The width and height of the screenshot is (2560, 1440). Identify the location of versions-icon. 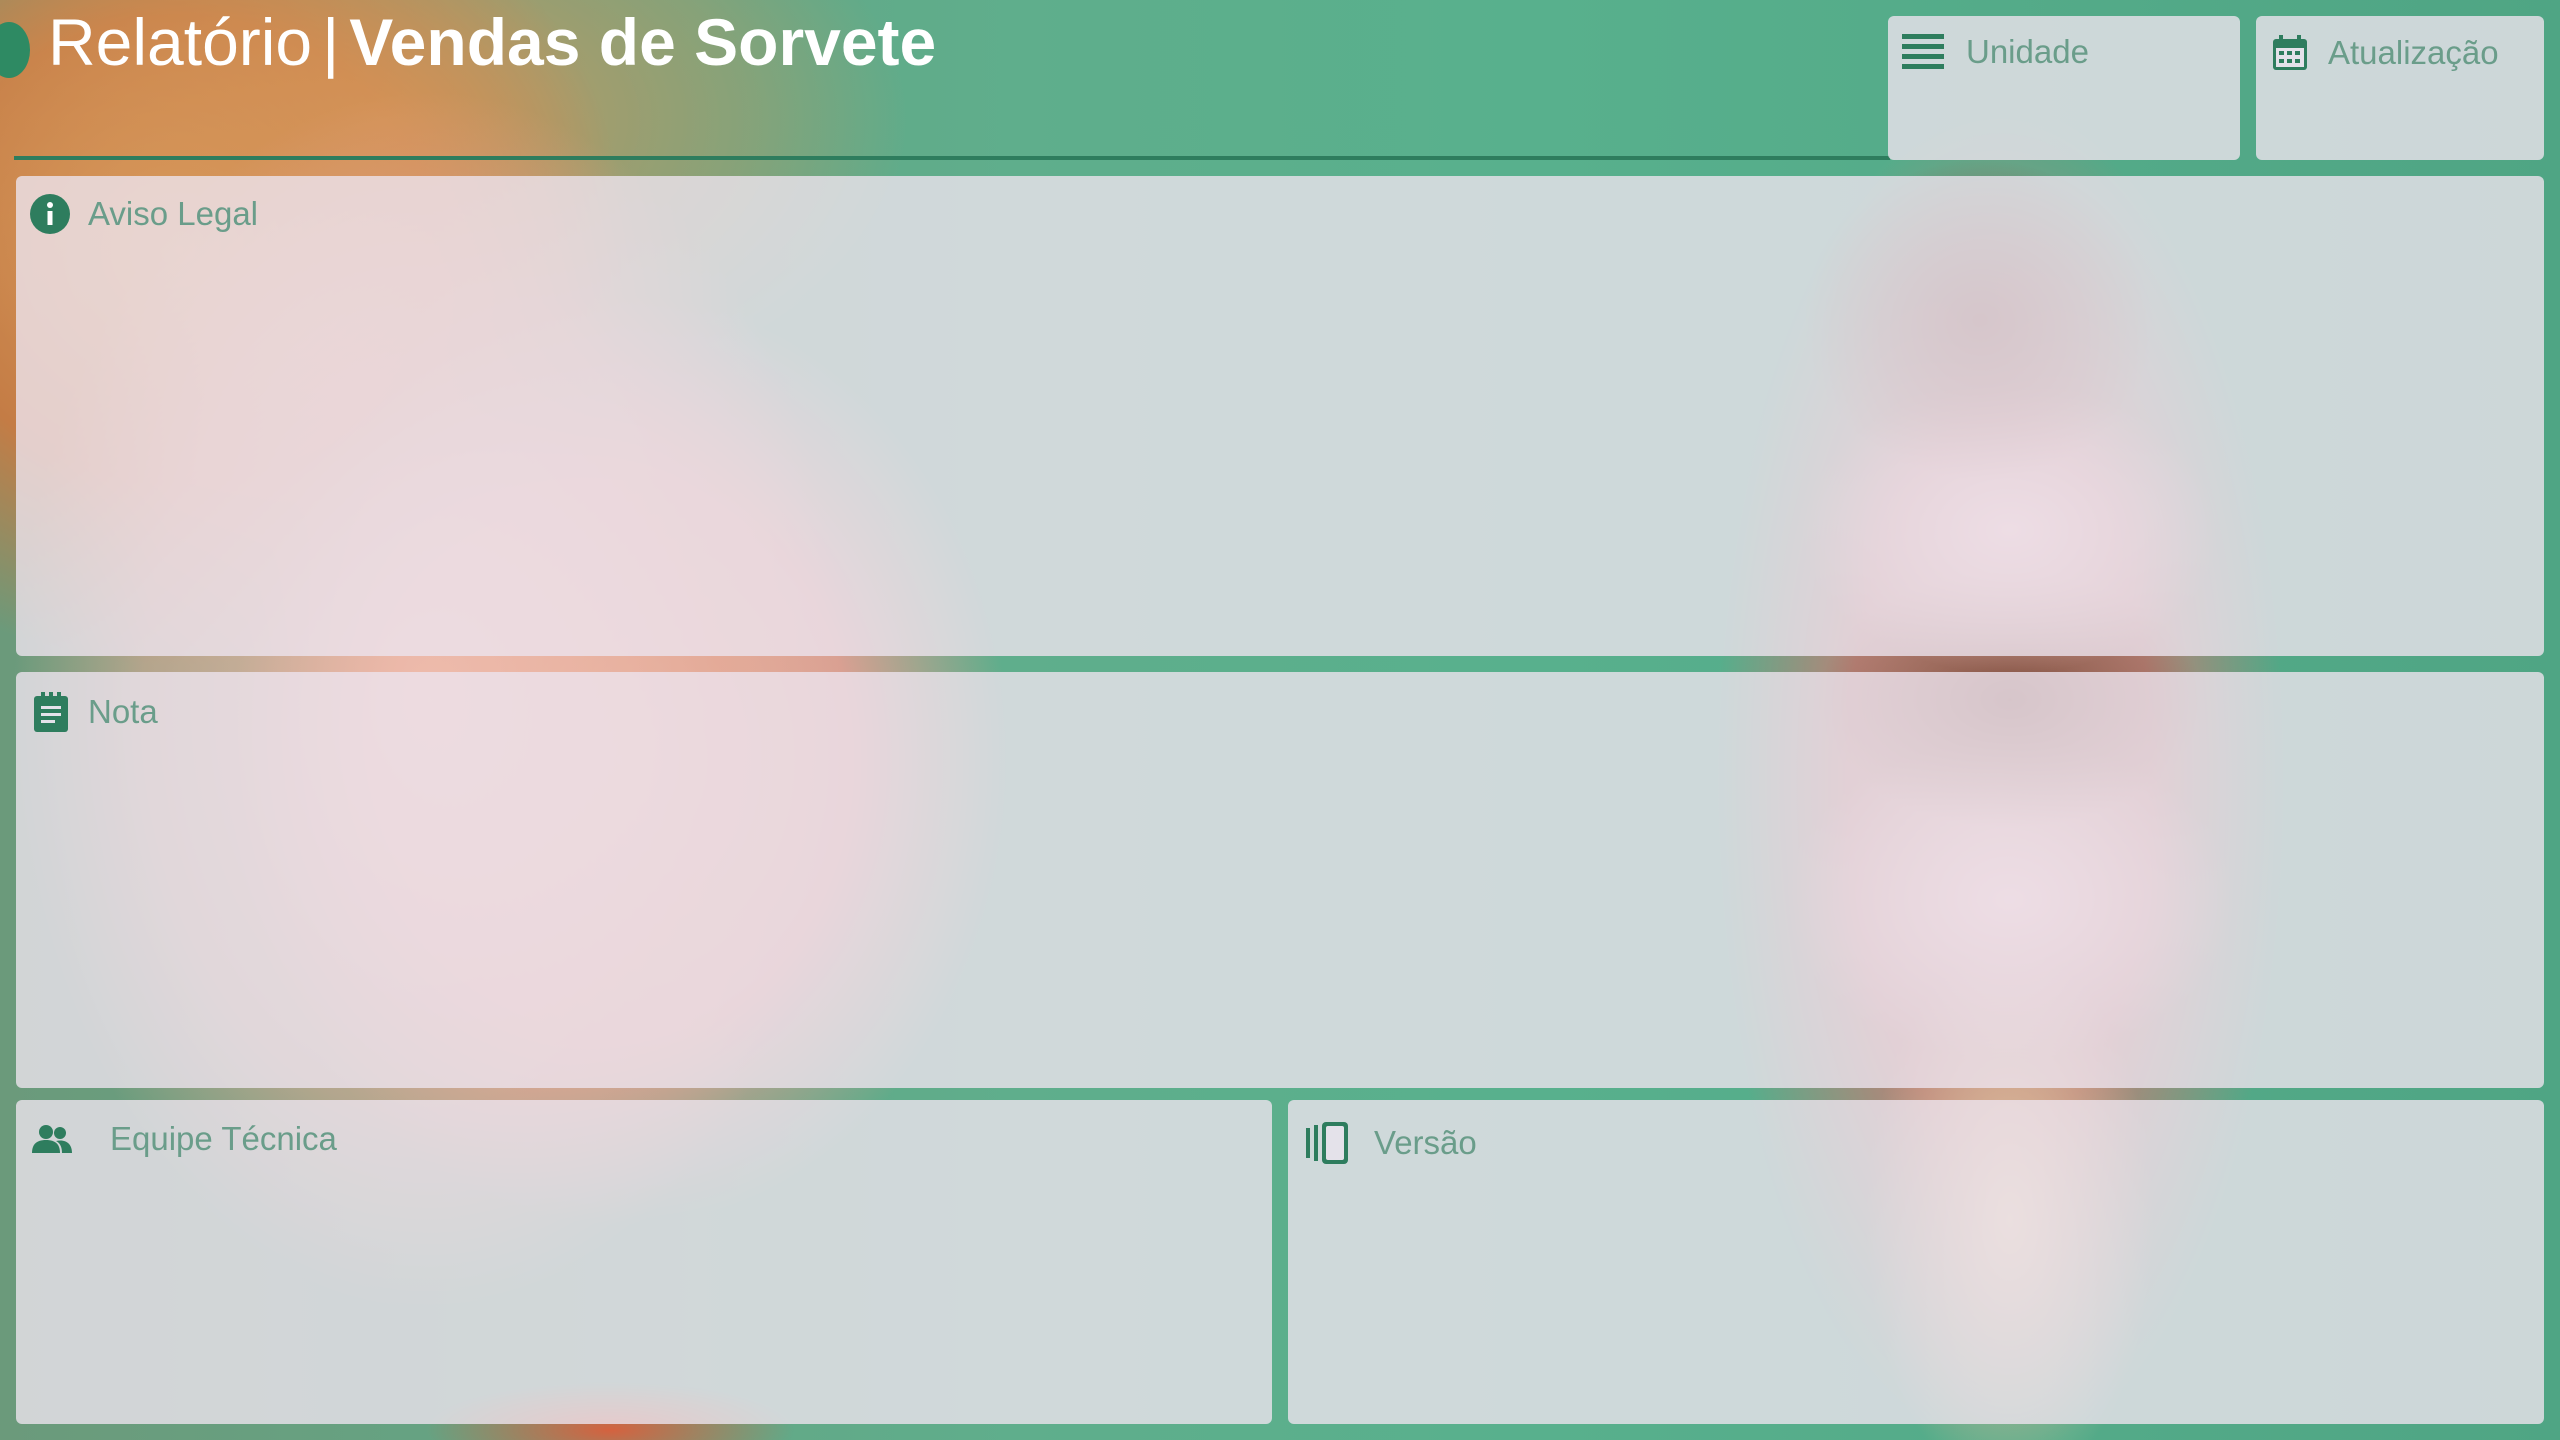
(1327, 1143).